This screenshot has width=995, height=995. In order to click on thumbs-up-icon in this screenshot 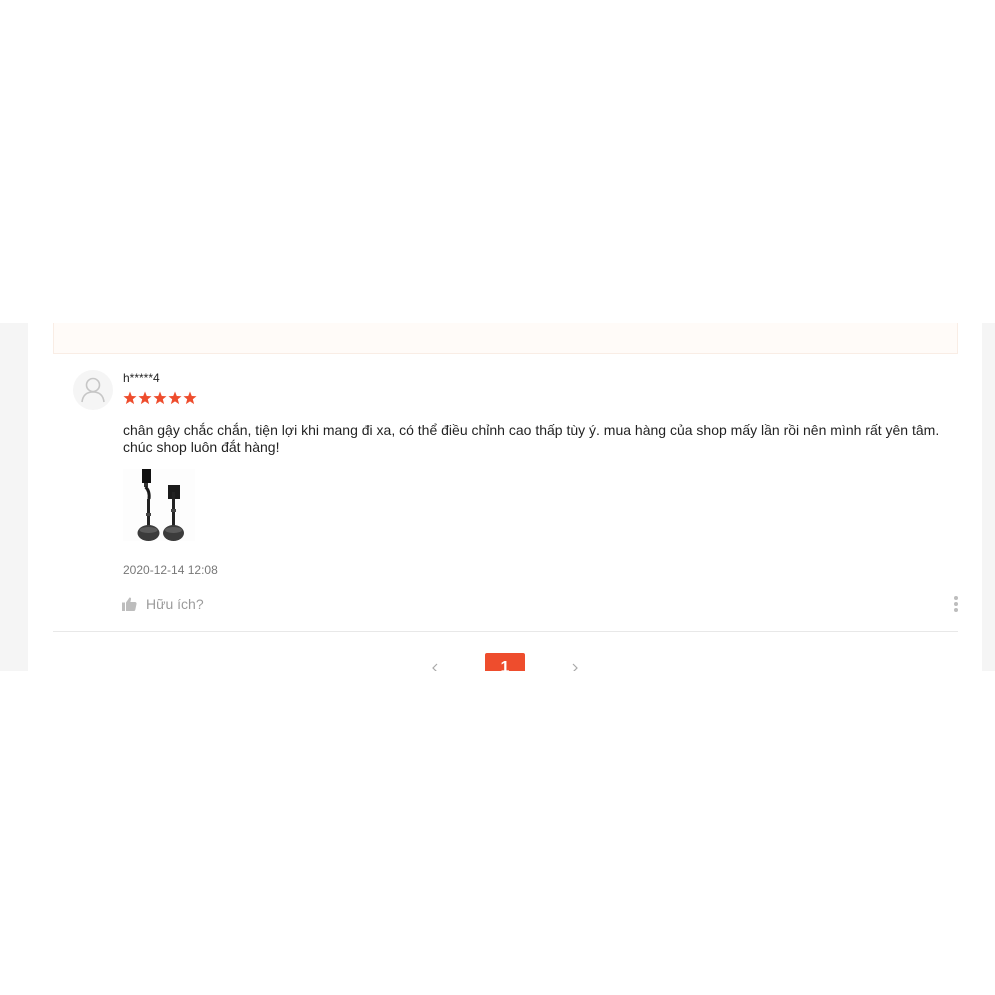, I will do `click(129, 604)`.